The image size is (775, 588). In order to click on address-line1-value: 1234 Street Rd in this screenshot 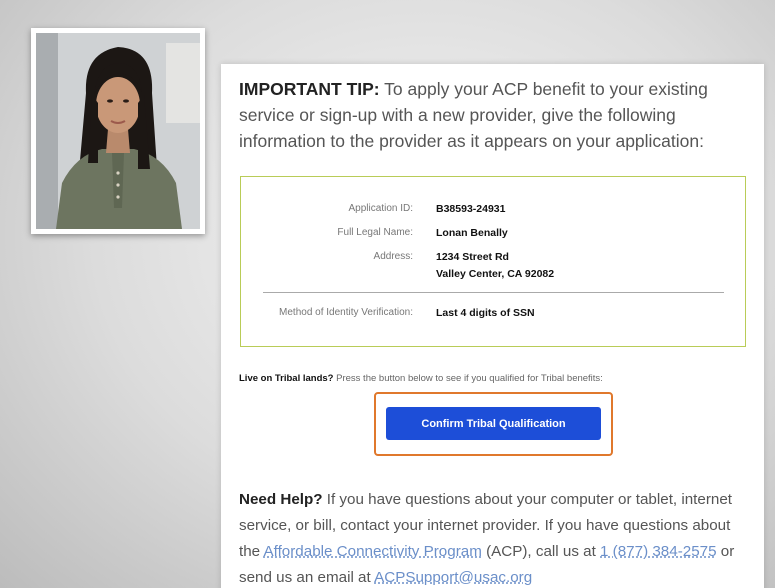, I will do `click(472, 257)`.